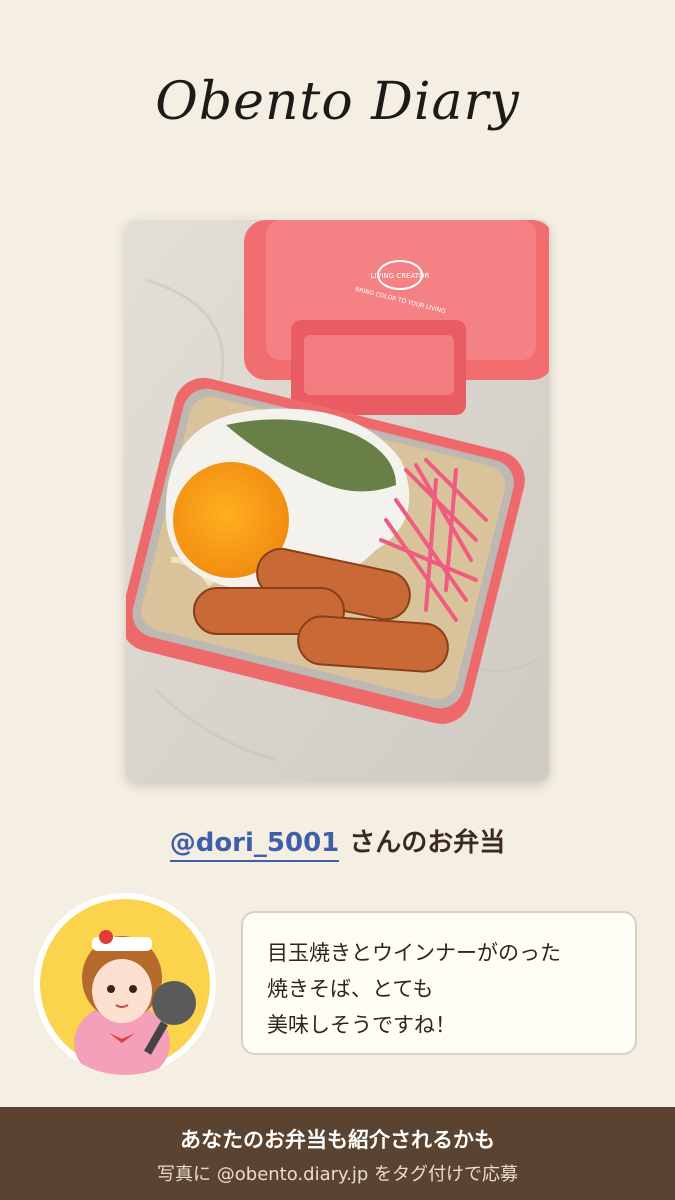 The height and width of the screenshot is (1200, 675). I want to click on post-credit: @dori_5001 さんのお弁当, so click(337, 842).